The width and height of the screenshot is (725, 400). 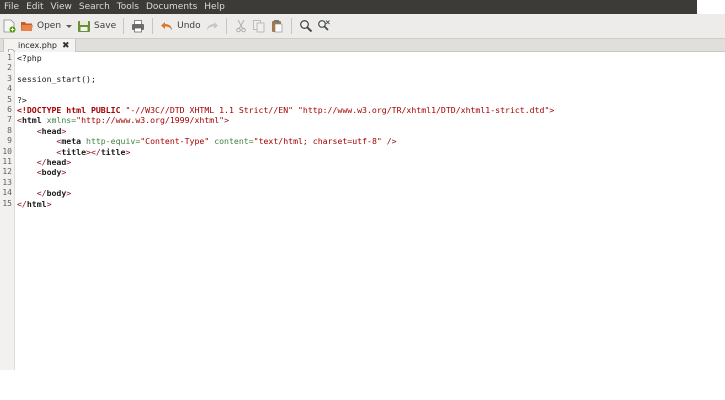 What do you see at coordinates (7, 182) in the screenshot?
I see `line-number: 13` at bounding box center [7, 182].